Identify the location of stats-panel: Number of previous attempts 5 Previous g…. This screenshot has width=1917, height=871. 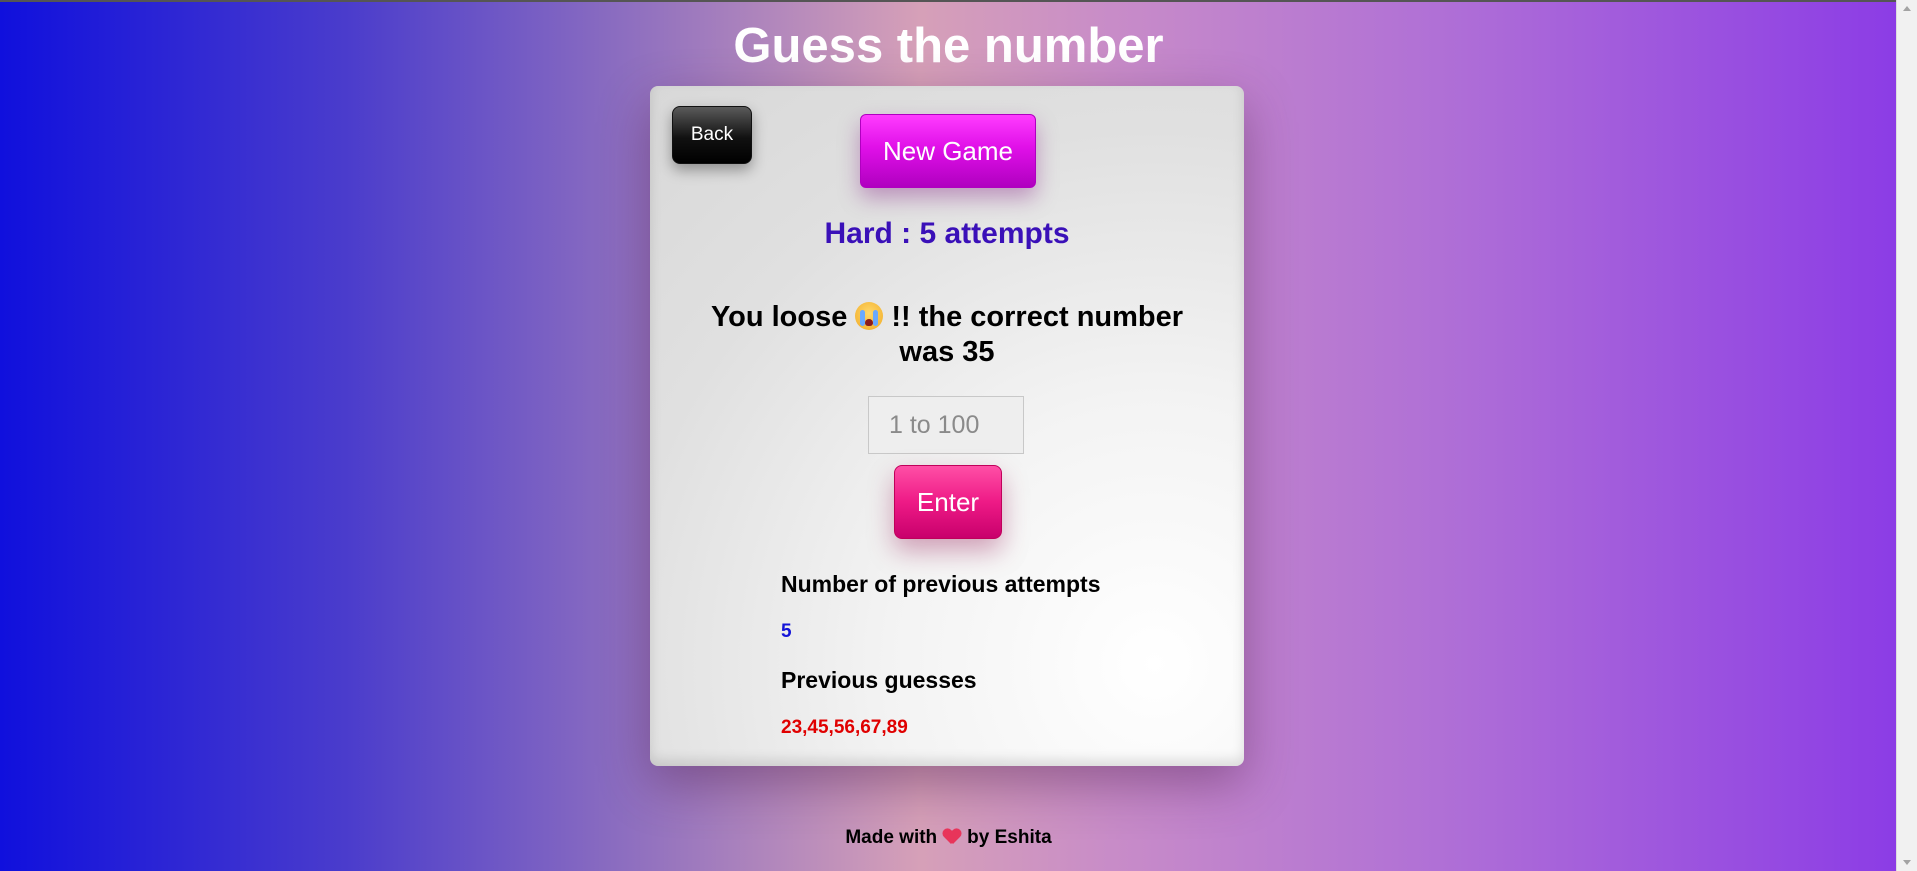
(981, 655).